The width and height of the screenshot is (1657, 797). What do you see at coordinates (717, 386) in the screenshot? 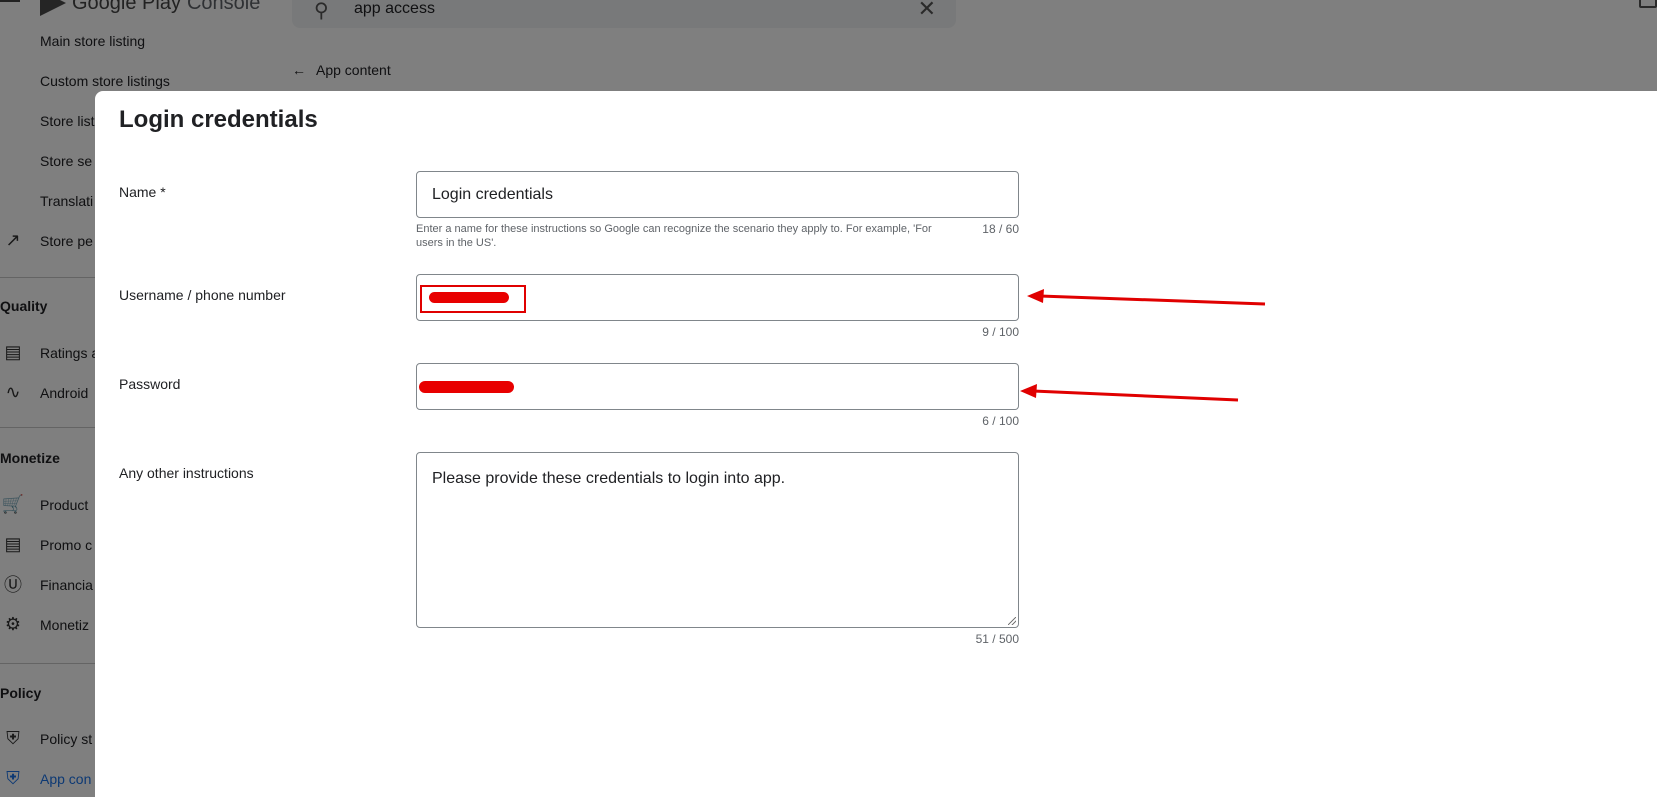
I see `password-field` at bounding box center [717, 386].